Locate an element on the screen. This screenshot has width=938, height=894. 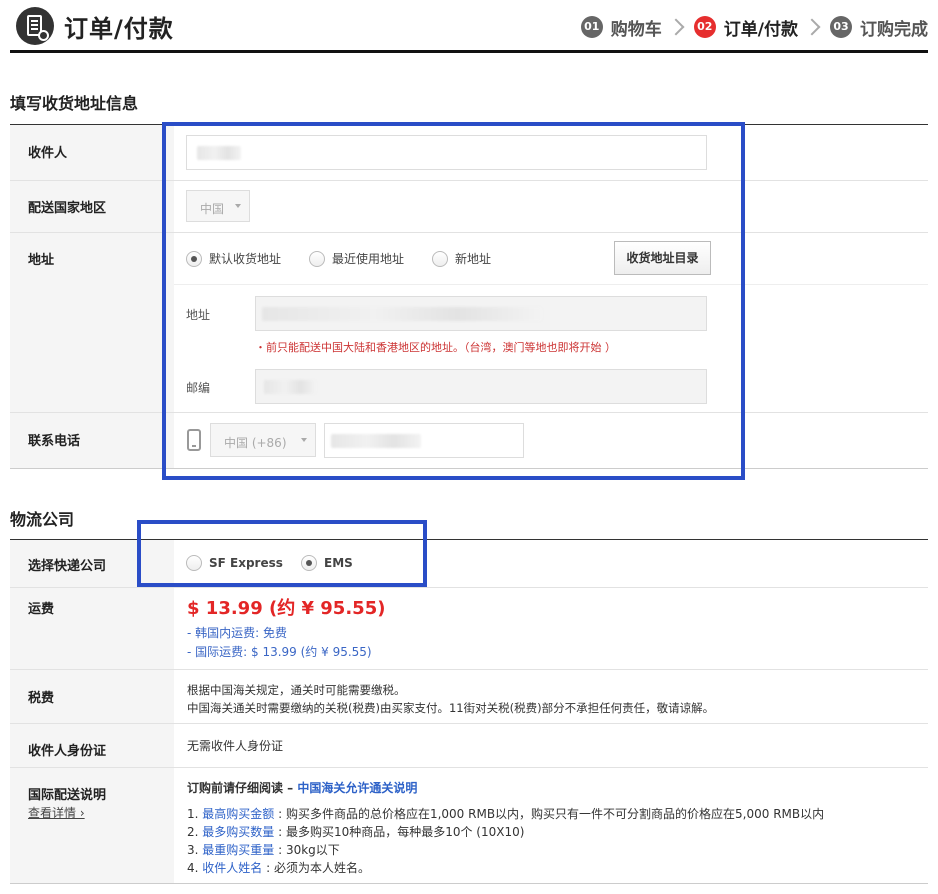
rule-item: 3. 最重购买重量 : 30kg以下 is located at coordinates (263, 850).